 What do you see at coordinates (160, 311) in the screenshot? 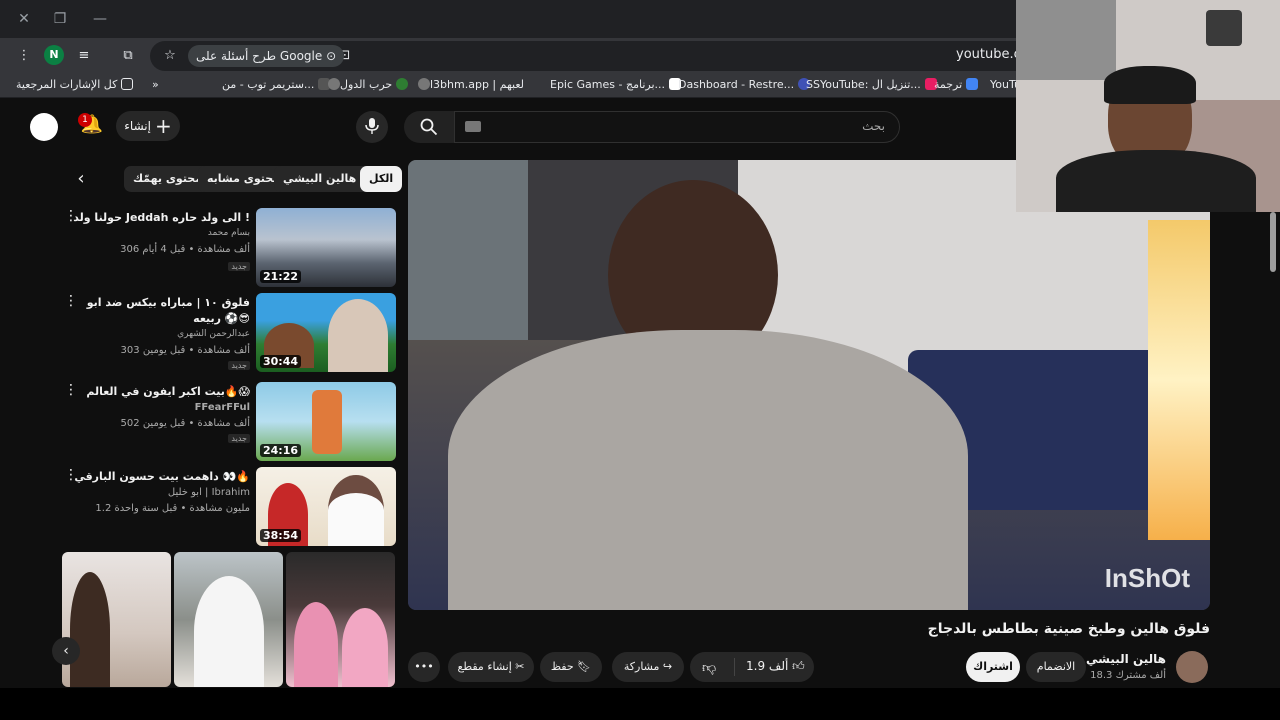
I see `related-title: فلوق ١٠ | مباراه بيكس ضد ابو ربيعه ⚽😎` at bounding box center [160, 311].